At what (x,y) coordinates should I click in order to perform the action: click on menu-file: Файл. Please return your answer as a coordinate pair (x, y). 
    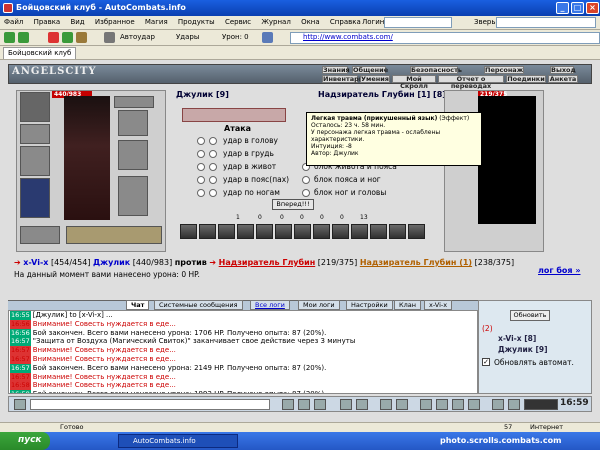
    Looking at the image, I should click on (13, 22).